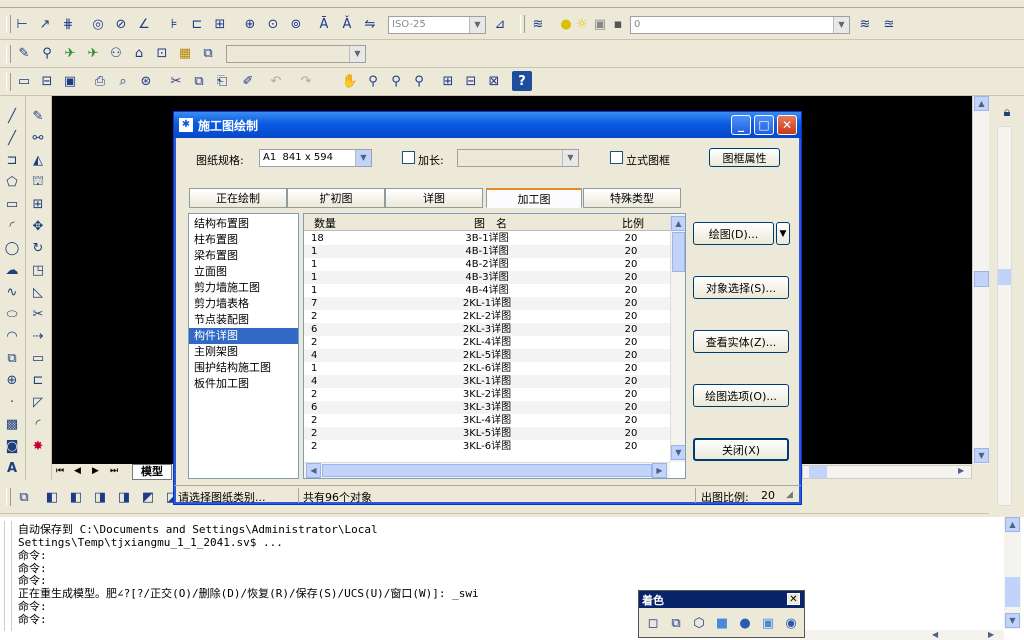  I want to click on table-row: 7 2KL-1详图 20, so click(487, 303).